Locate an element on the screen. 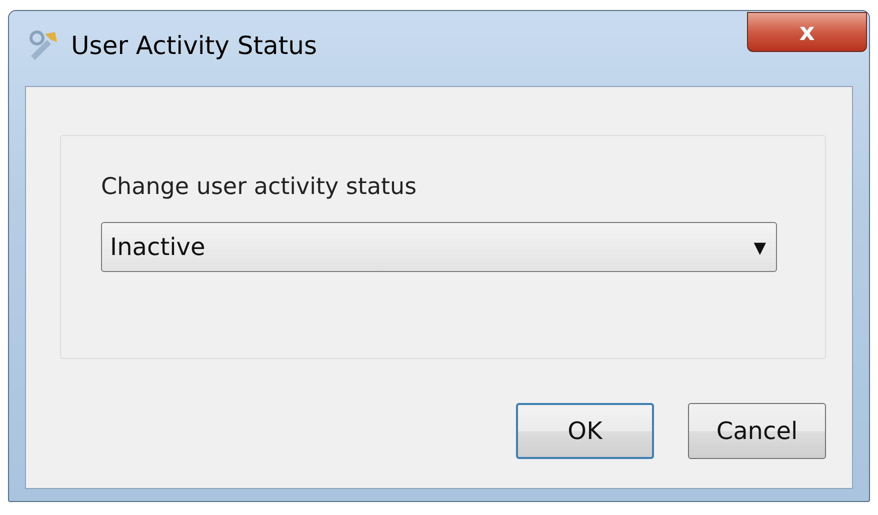 The image size is (878, 515). caret-icon: ▼ is located at coordinates (760, 247).